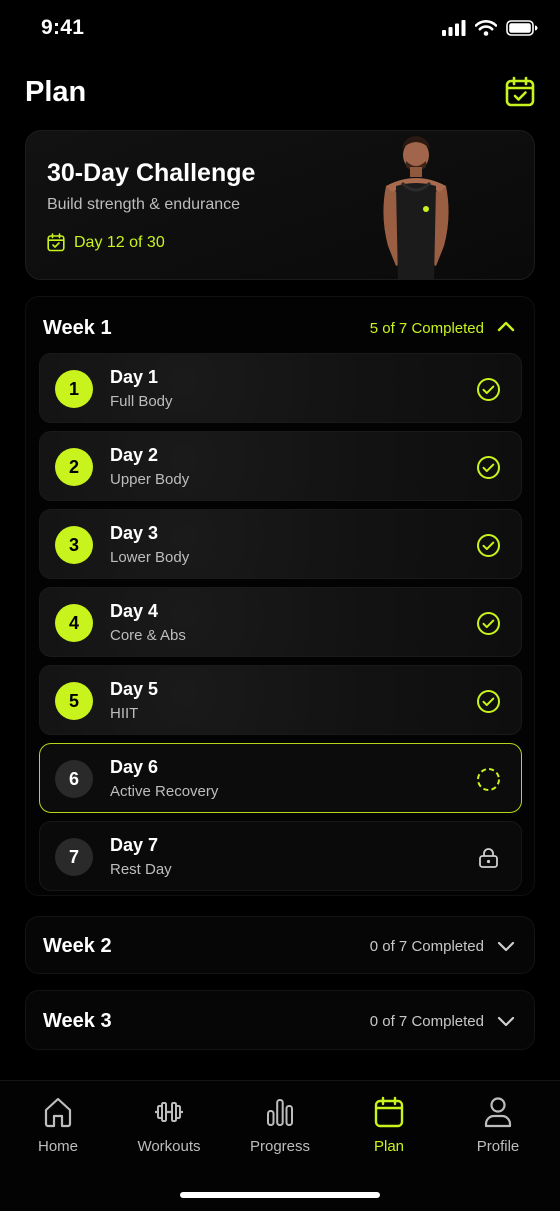 This screenshot has height=1211, width=560. I want to click on day-row: 2 Day 2 Upper Body, so click(280, 466).